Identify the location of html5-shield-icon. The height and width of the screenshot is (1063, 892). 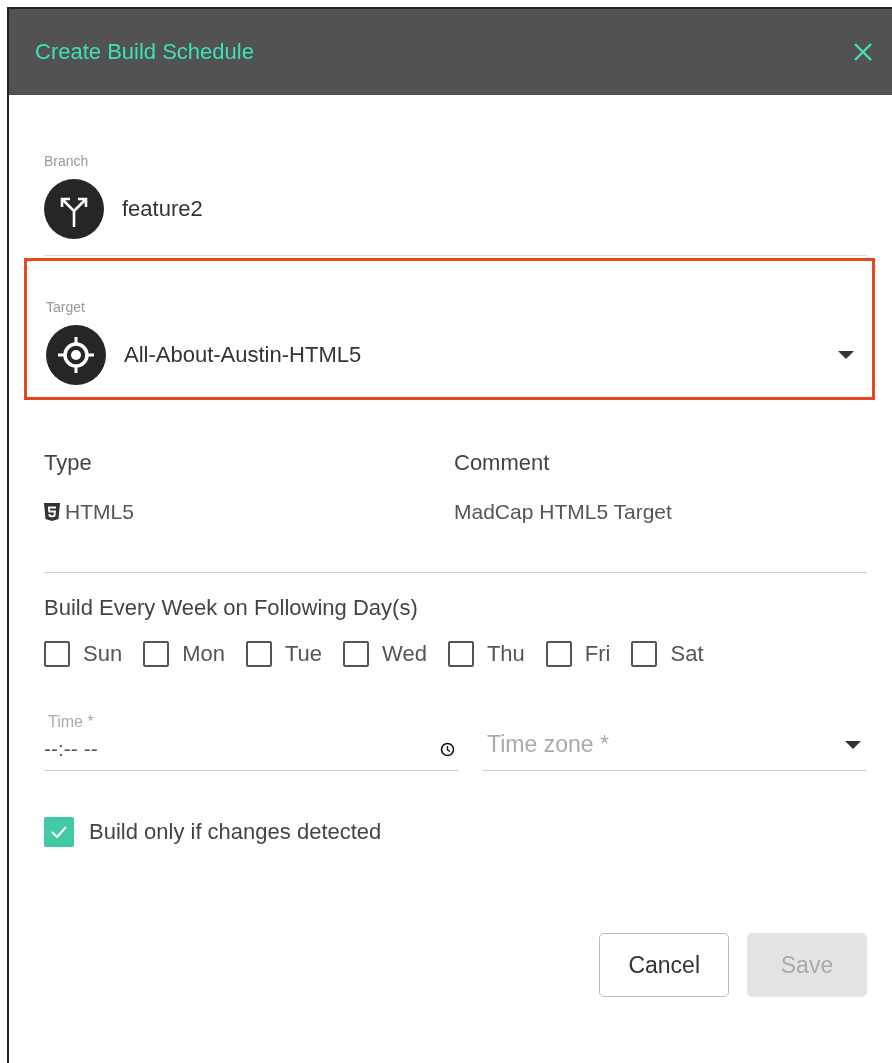
(52, 512).